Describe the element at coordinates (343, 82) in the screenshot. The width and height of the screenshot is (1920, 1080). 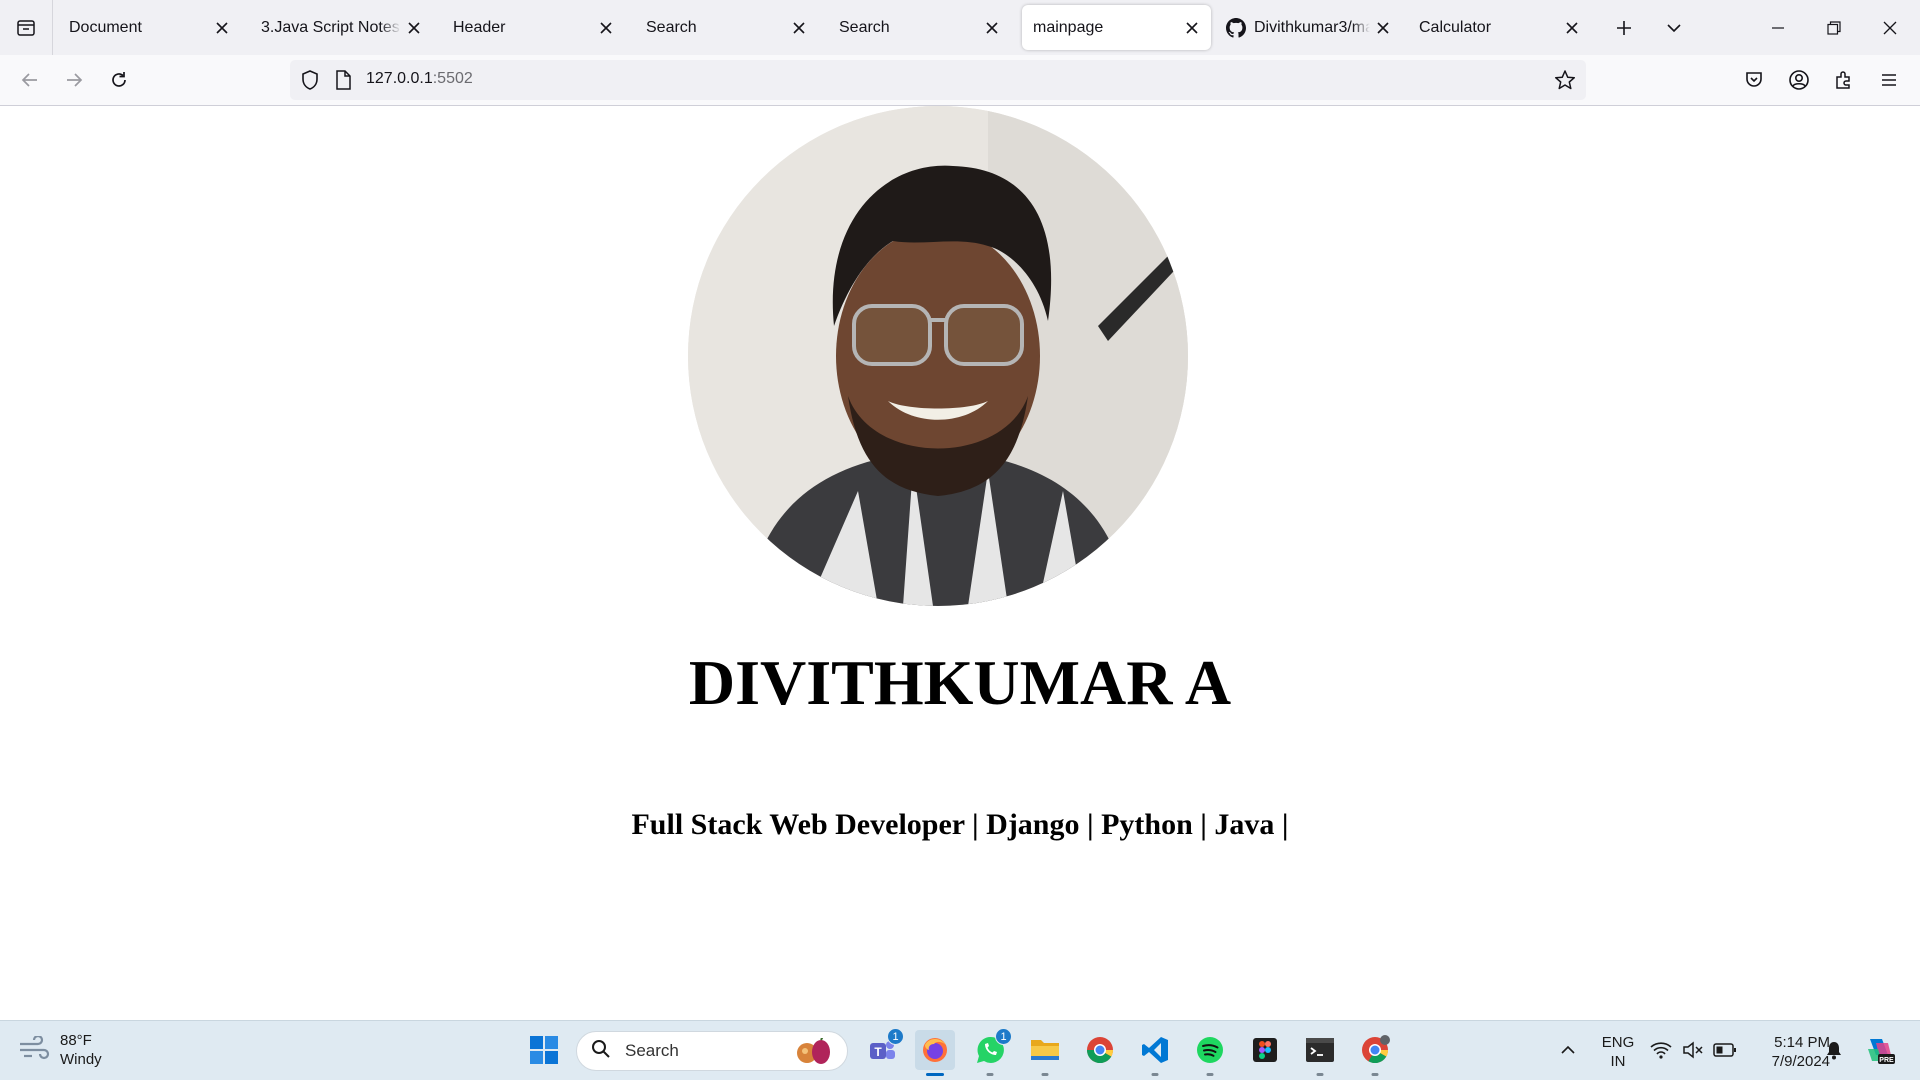
I see `page-icon` at that location.